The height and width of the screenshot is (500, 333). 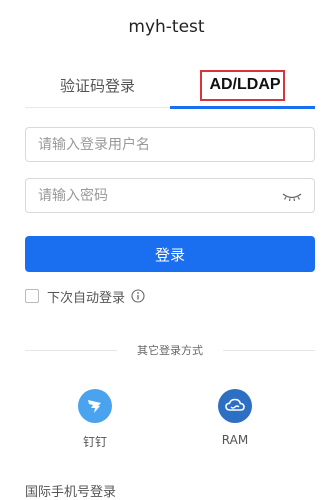 I want to click on page-title: myh-test, so click(x=166, y=27).